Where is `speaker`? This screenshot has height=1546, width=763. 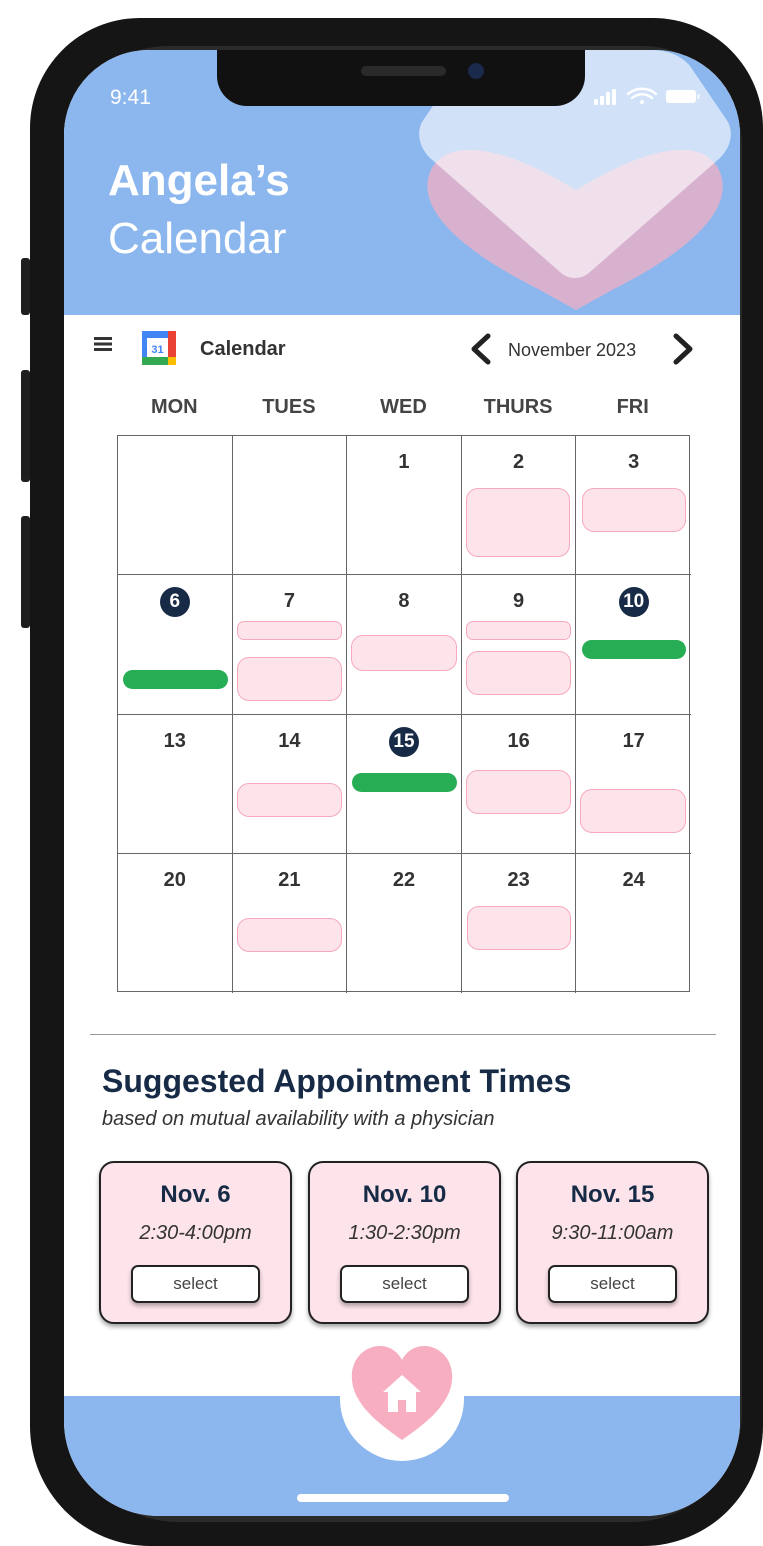 speaker is located at coordinates (403, 71).